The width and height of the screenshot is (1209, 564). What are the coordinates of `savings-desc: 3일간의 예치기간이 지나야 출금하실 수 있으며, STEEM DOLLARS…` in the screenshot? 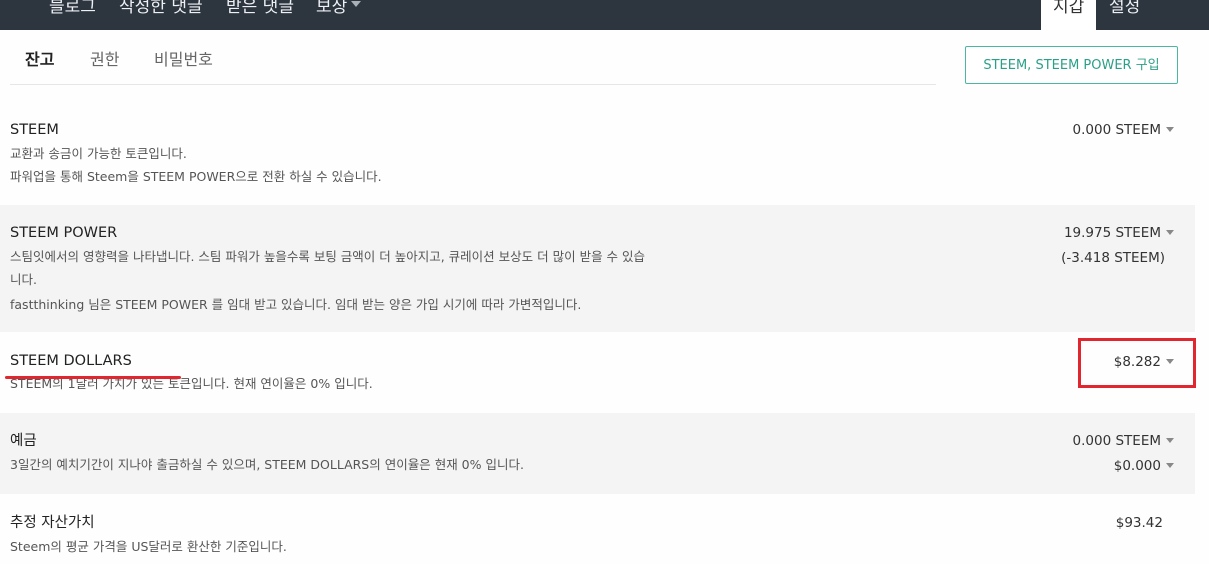 It's located at (267, 464).